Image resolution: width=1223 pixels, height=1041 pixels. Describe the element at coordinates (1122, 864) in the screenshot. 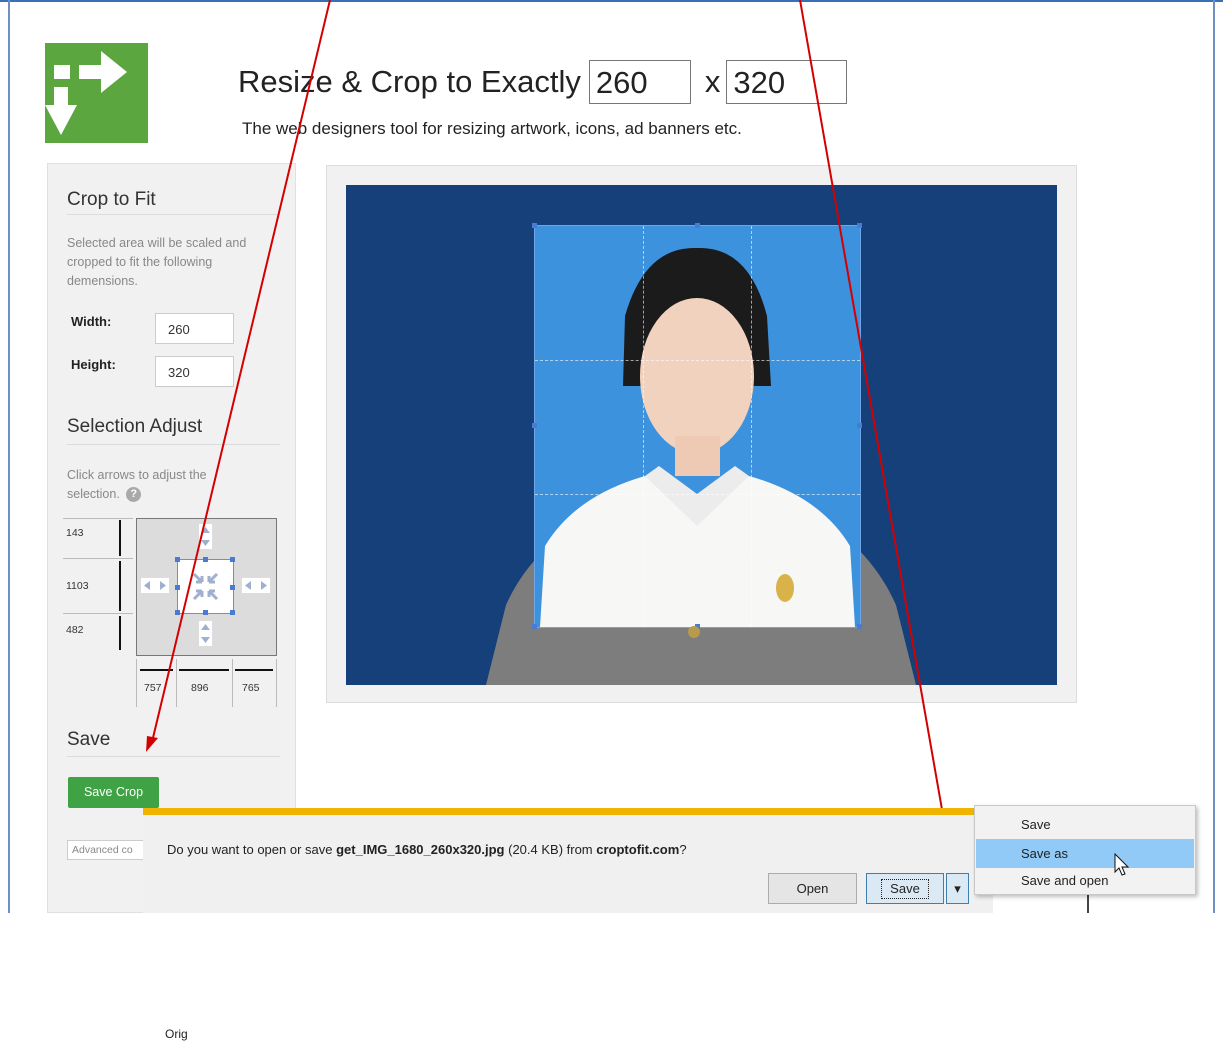

I see `mouse-pointer-icon` at that location.